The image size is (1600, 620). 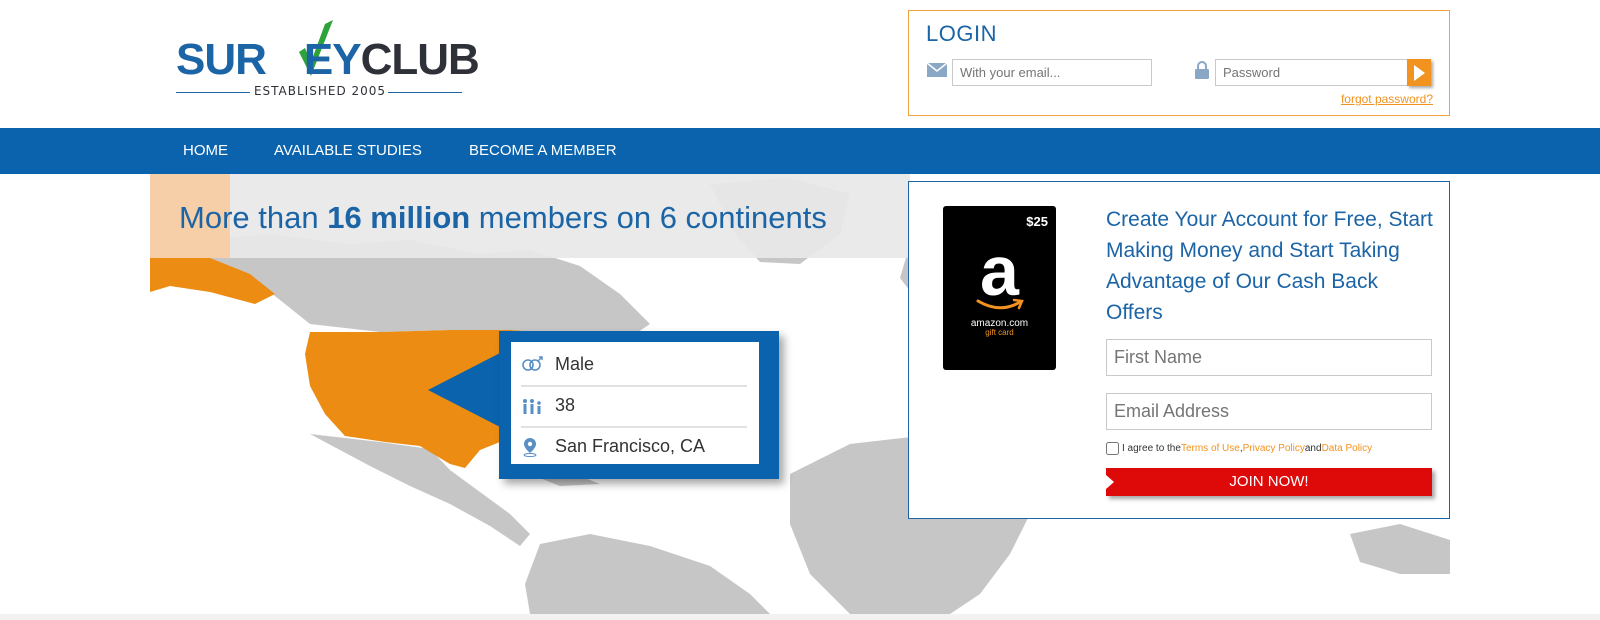 What do you see at coordinates (320, 91) in the screenshot?
I see `logo-established: ESTABLISHED 2005` at bounding box center [320, 91].